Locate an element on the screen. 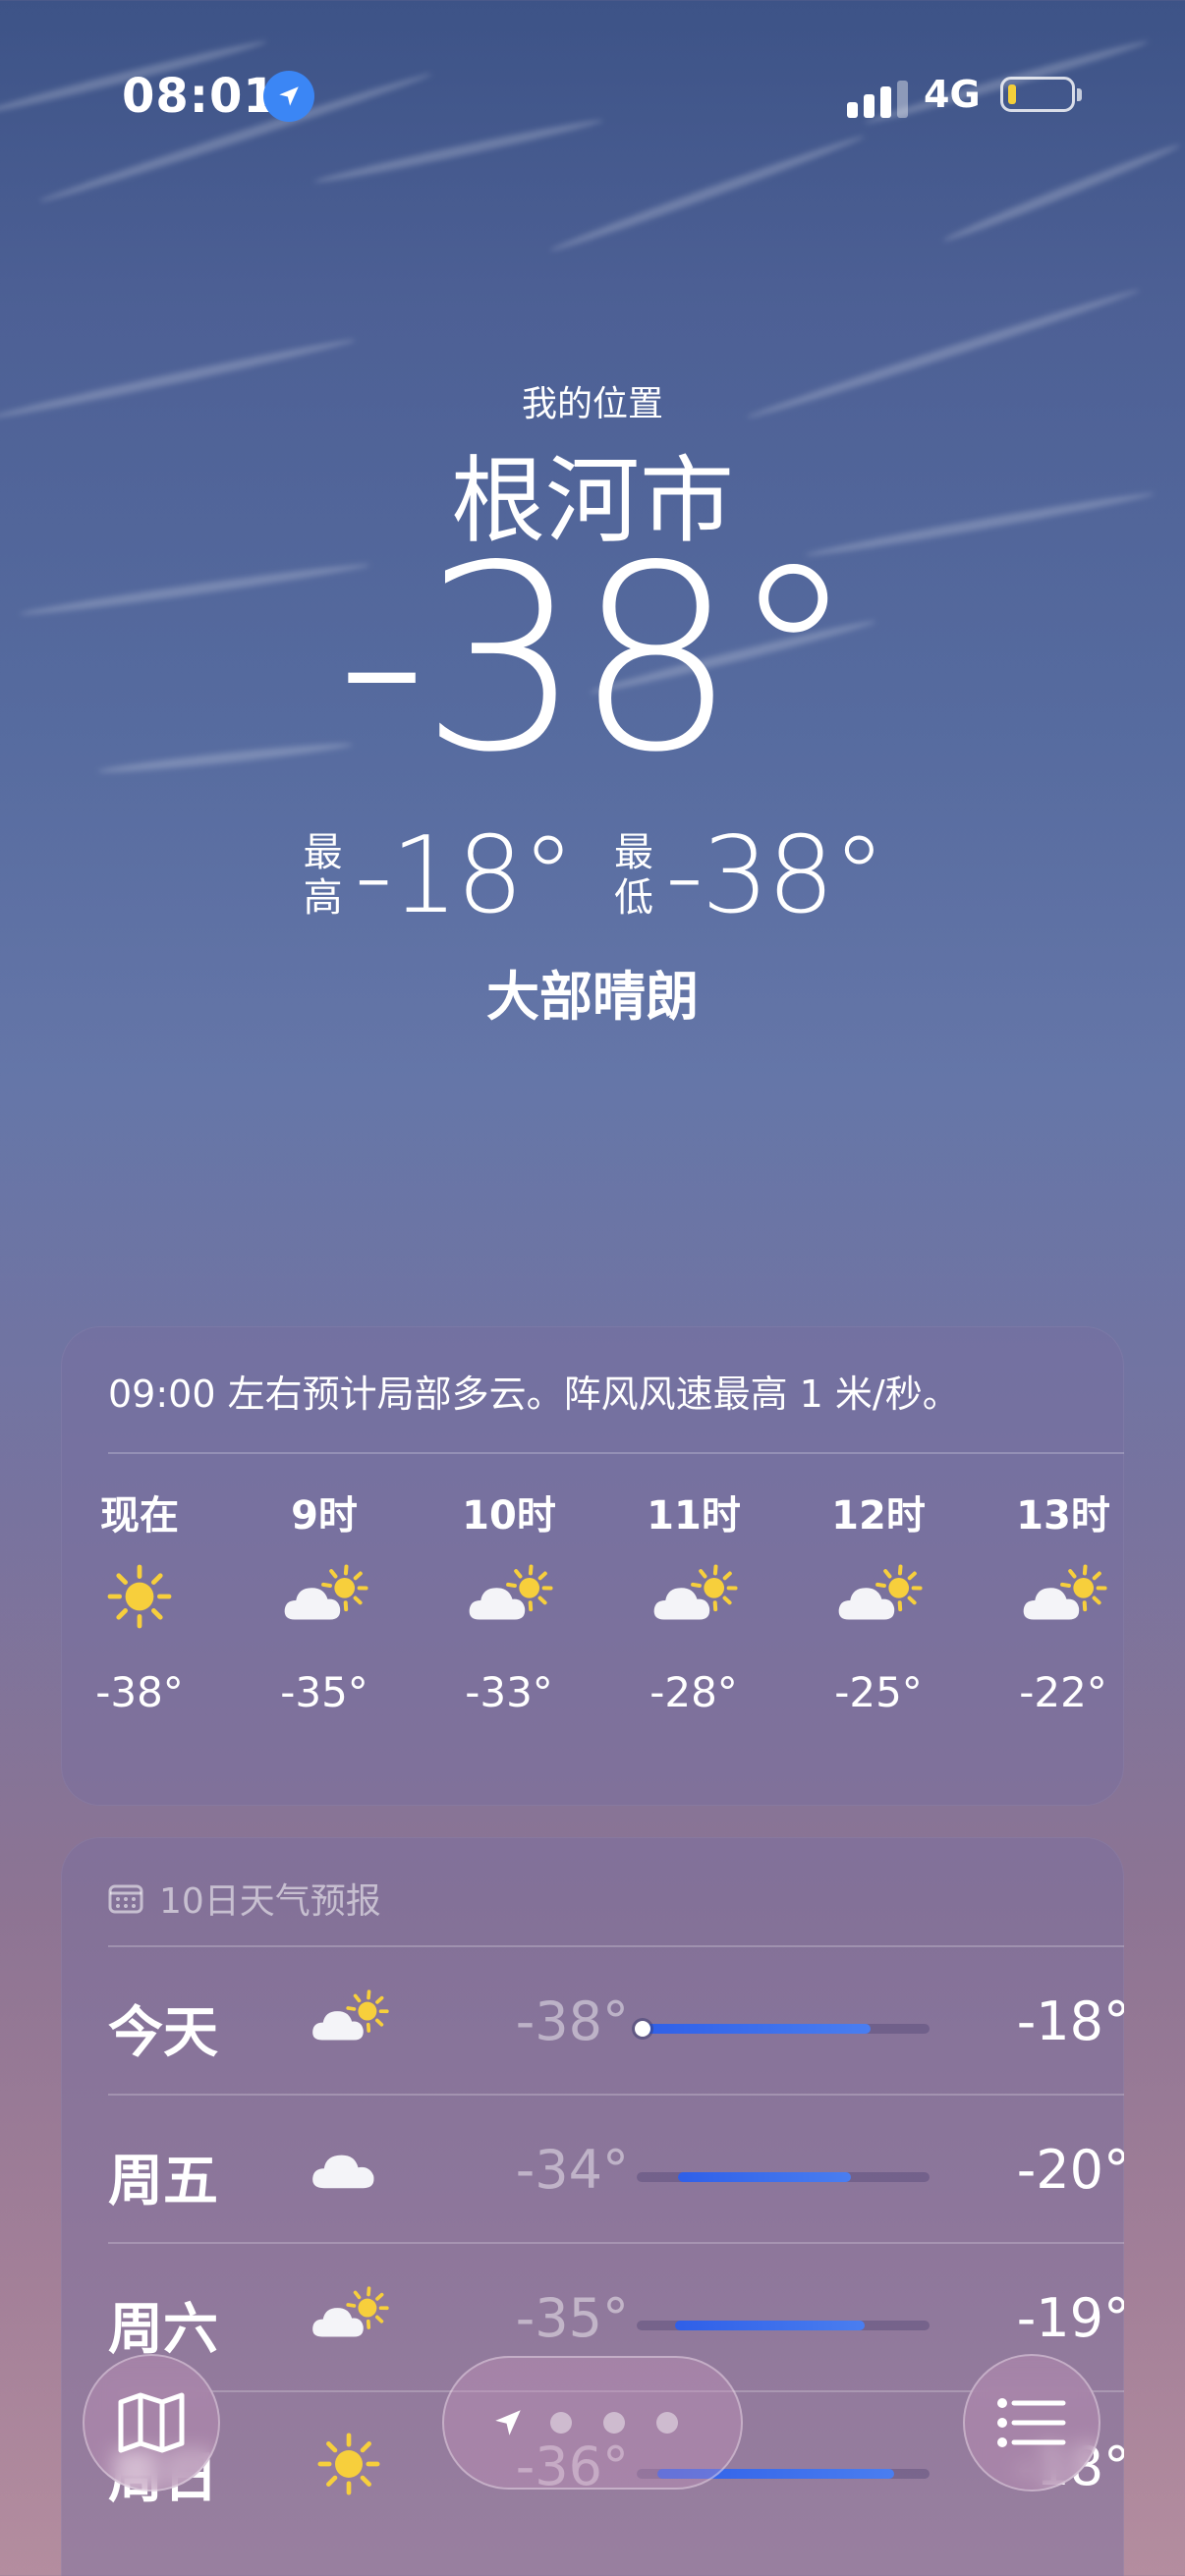 The image size is (1185, 2576). day-low-temp: -34° is located at coordinates (572, 2170).